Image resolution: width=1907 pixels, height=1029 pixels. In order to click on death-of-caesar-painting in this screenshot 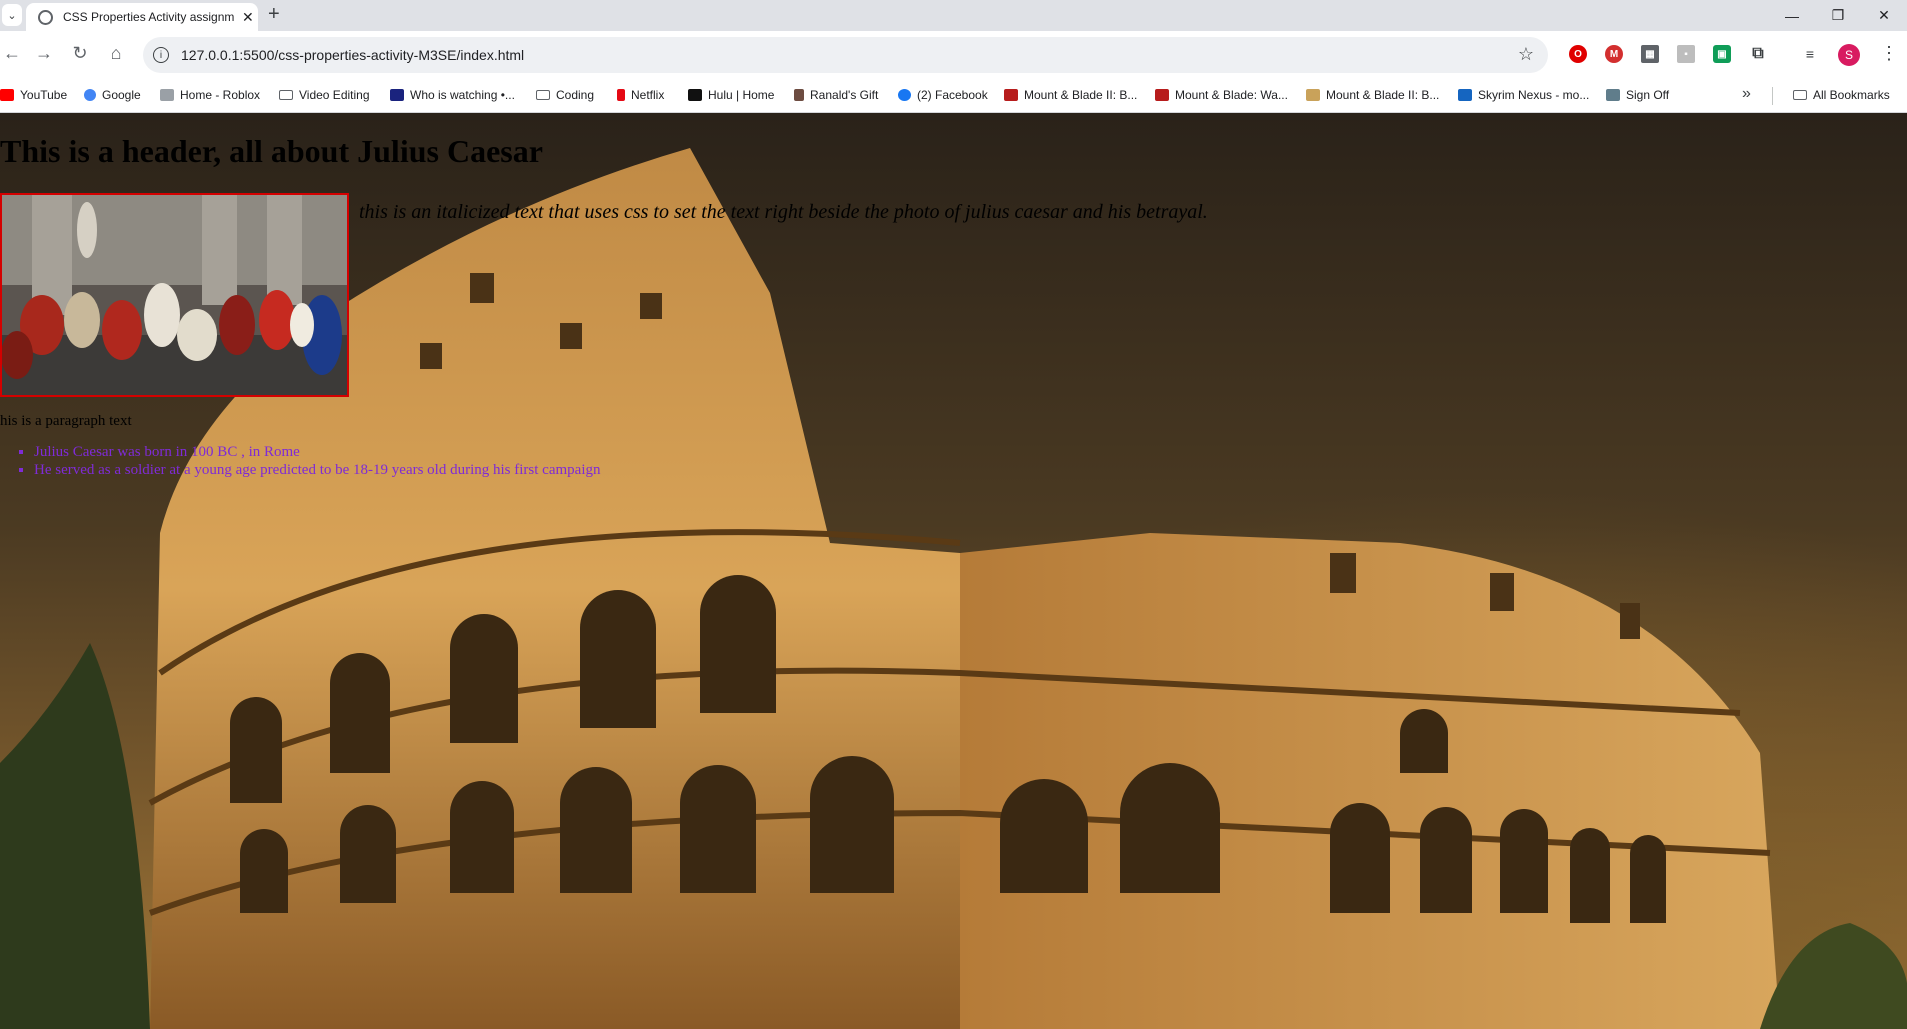, I will do `click(174, 295)`.